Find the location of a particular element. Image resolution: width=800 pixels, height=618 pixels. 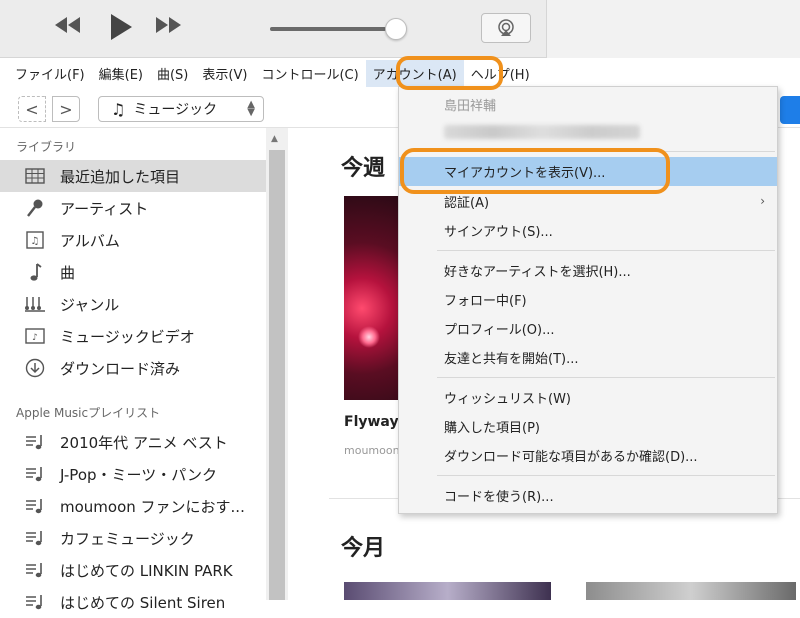

menu-item-following: フォロー中(F) is located at coordinates (588, 299).